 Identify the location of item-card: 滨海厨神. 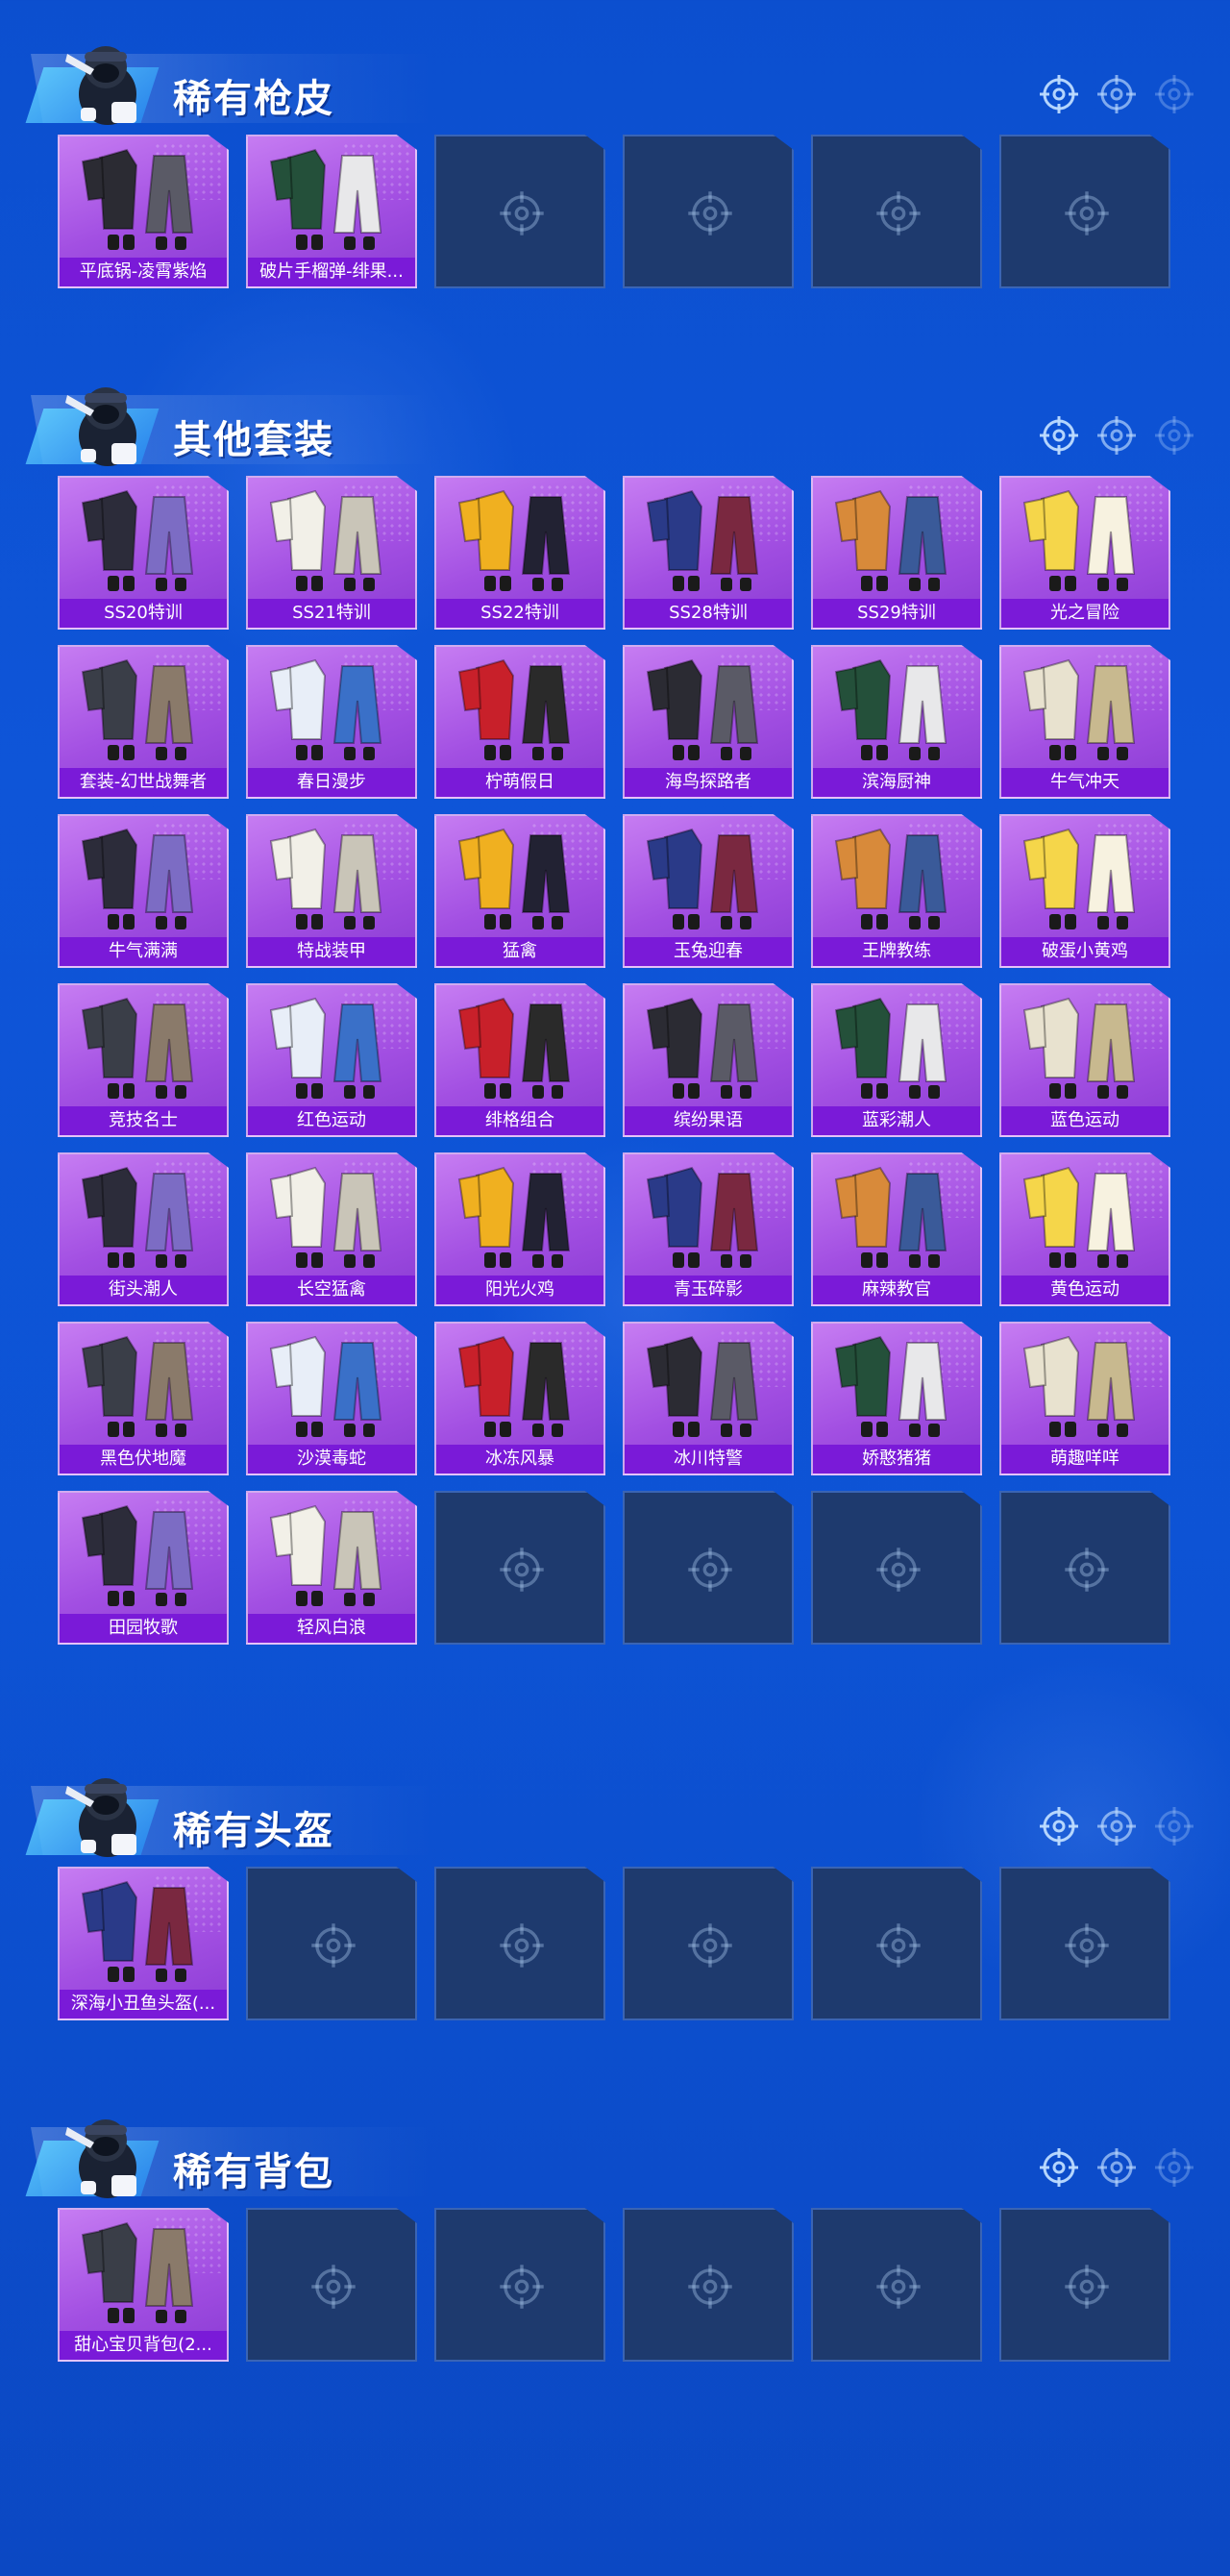
(896, 722).